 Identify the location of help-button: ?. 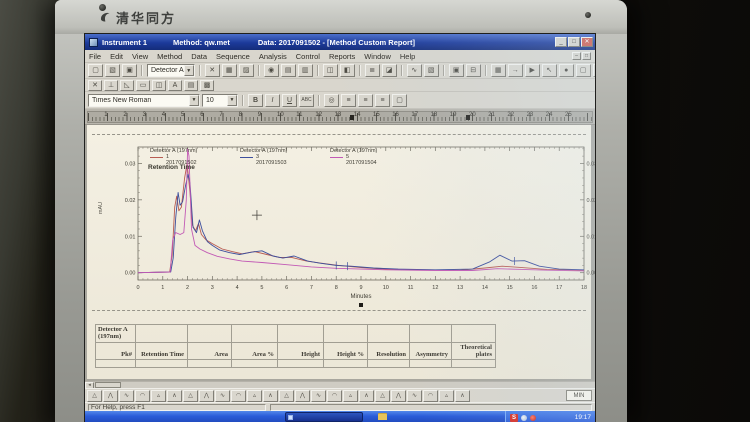
(593, 70).